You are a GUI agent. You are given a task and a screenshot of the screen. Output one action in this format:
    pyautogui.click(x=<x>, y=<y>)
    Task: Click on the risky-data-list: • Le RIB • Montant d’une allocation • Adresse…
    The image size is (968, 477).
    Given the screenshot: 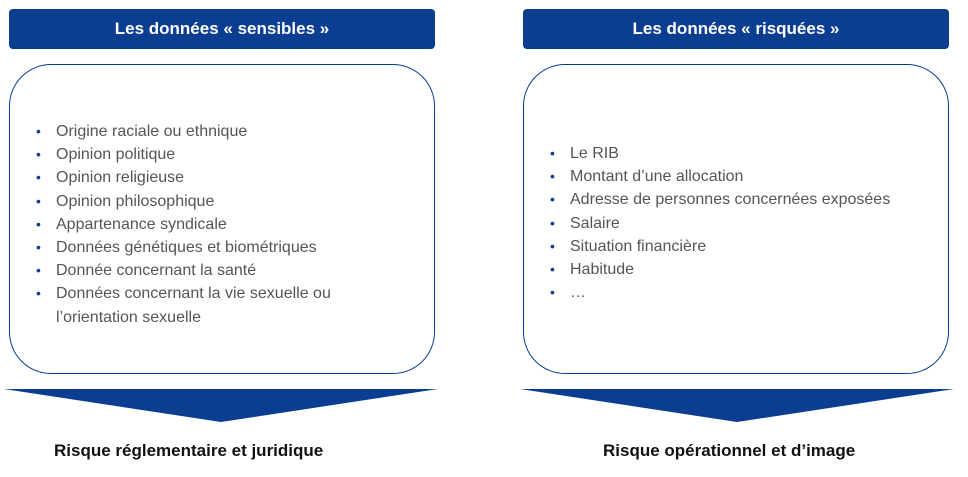 What is the action you would take?
    pyautogui.click(x=747, y=223)
    